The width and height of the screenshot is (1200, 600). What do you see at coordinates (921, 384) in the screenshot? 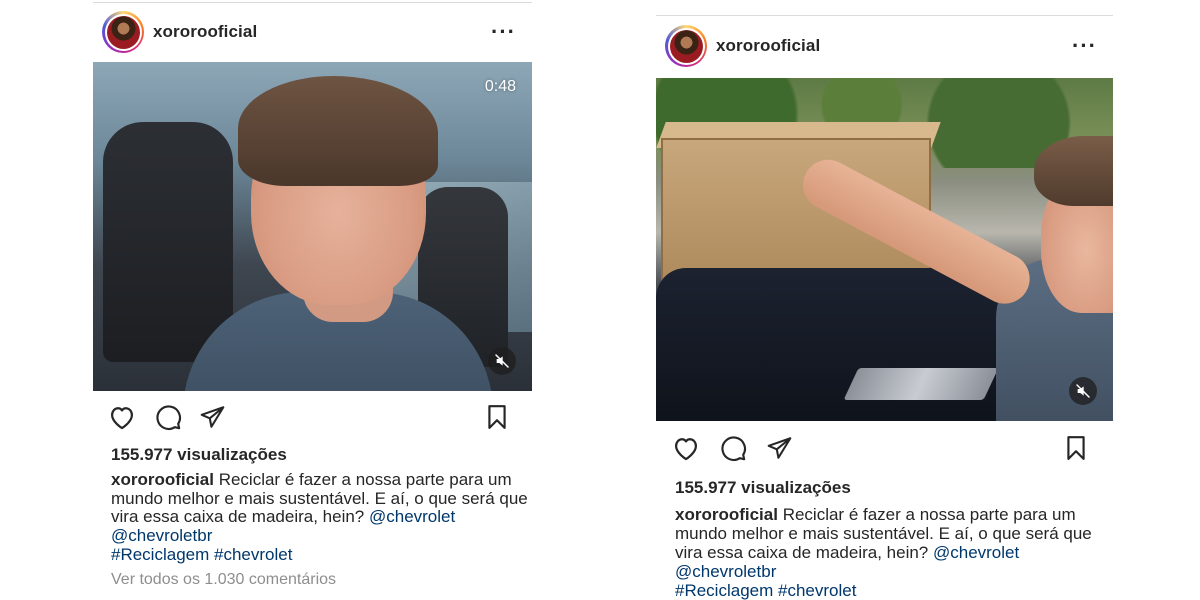
I see `truck-badge` at bounding box center [921, 384].